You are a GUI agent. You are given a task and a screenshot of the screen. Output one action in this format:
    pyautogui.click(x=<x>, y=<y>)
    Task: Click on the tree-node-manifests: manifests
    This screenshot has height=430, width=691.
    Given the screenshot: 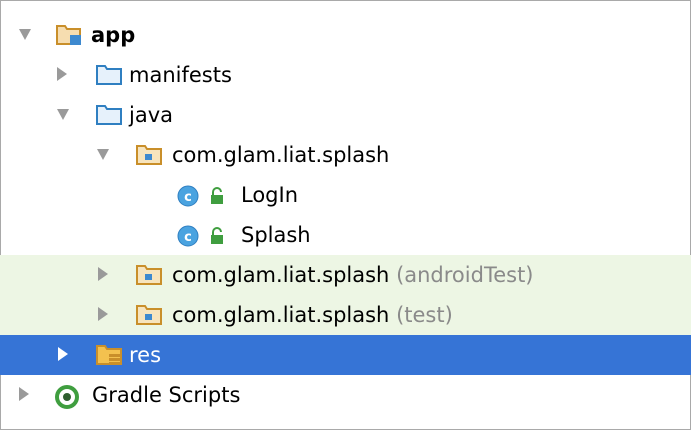 What is the action you would take?
    pyautogui.click(x=345, y=75)
    